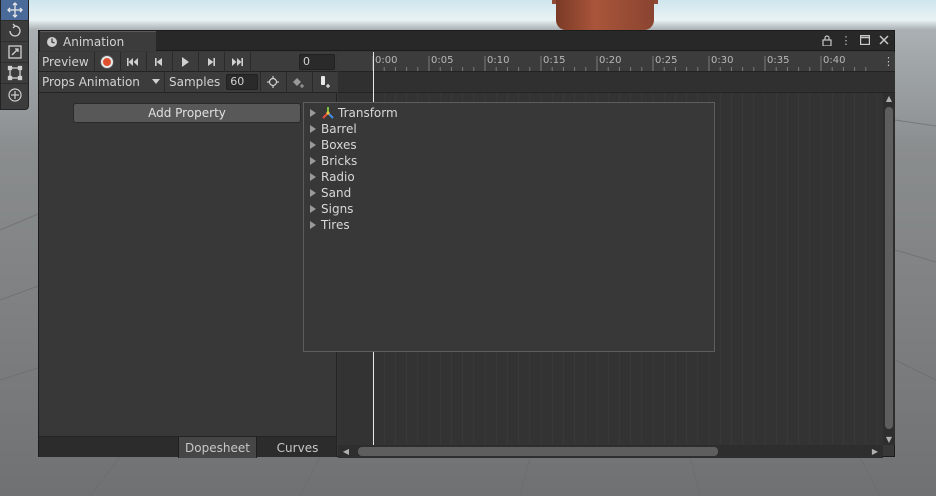  Describe the element at coordinates (616, 82) in the screenshot. I see `event-row` at that location.